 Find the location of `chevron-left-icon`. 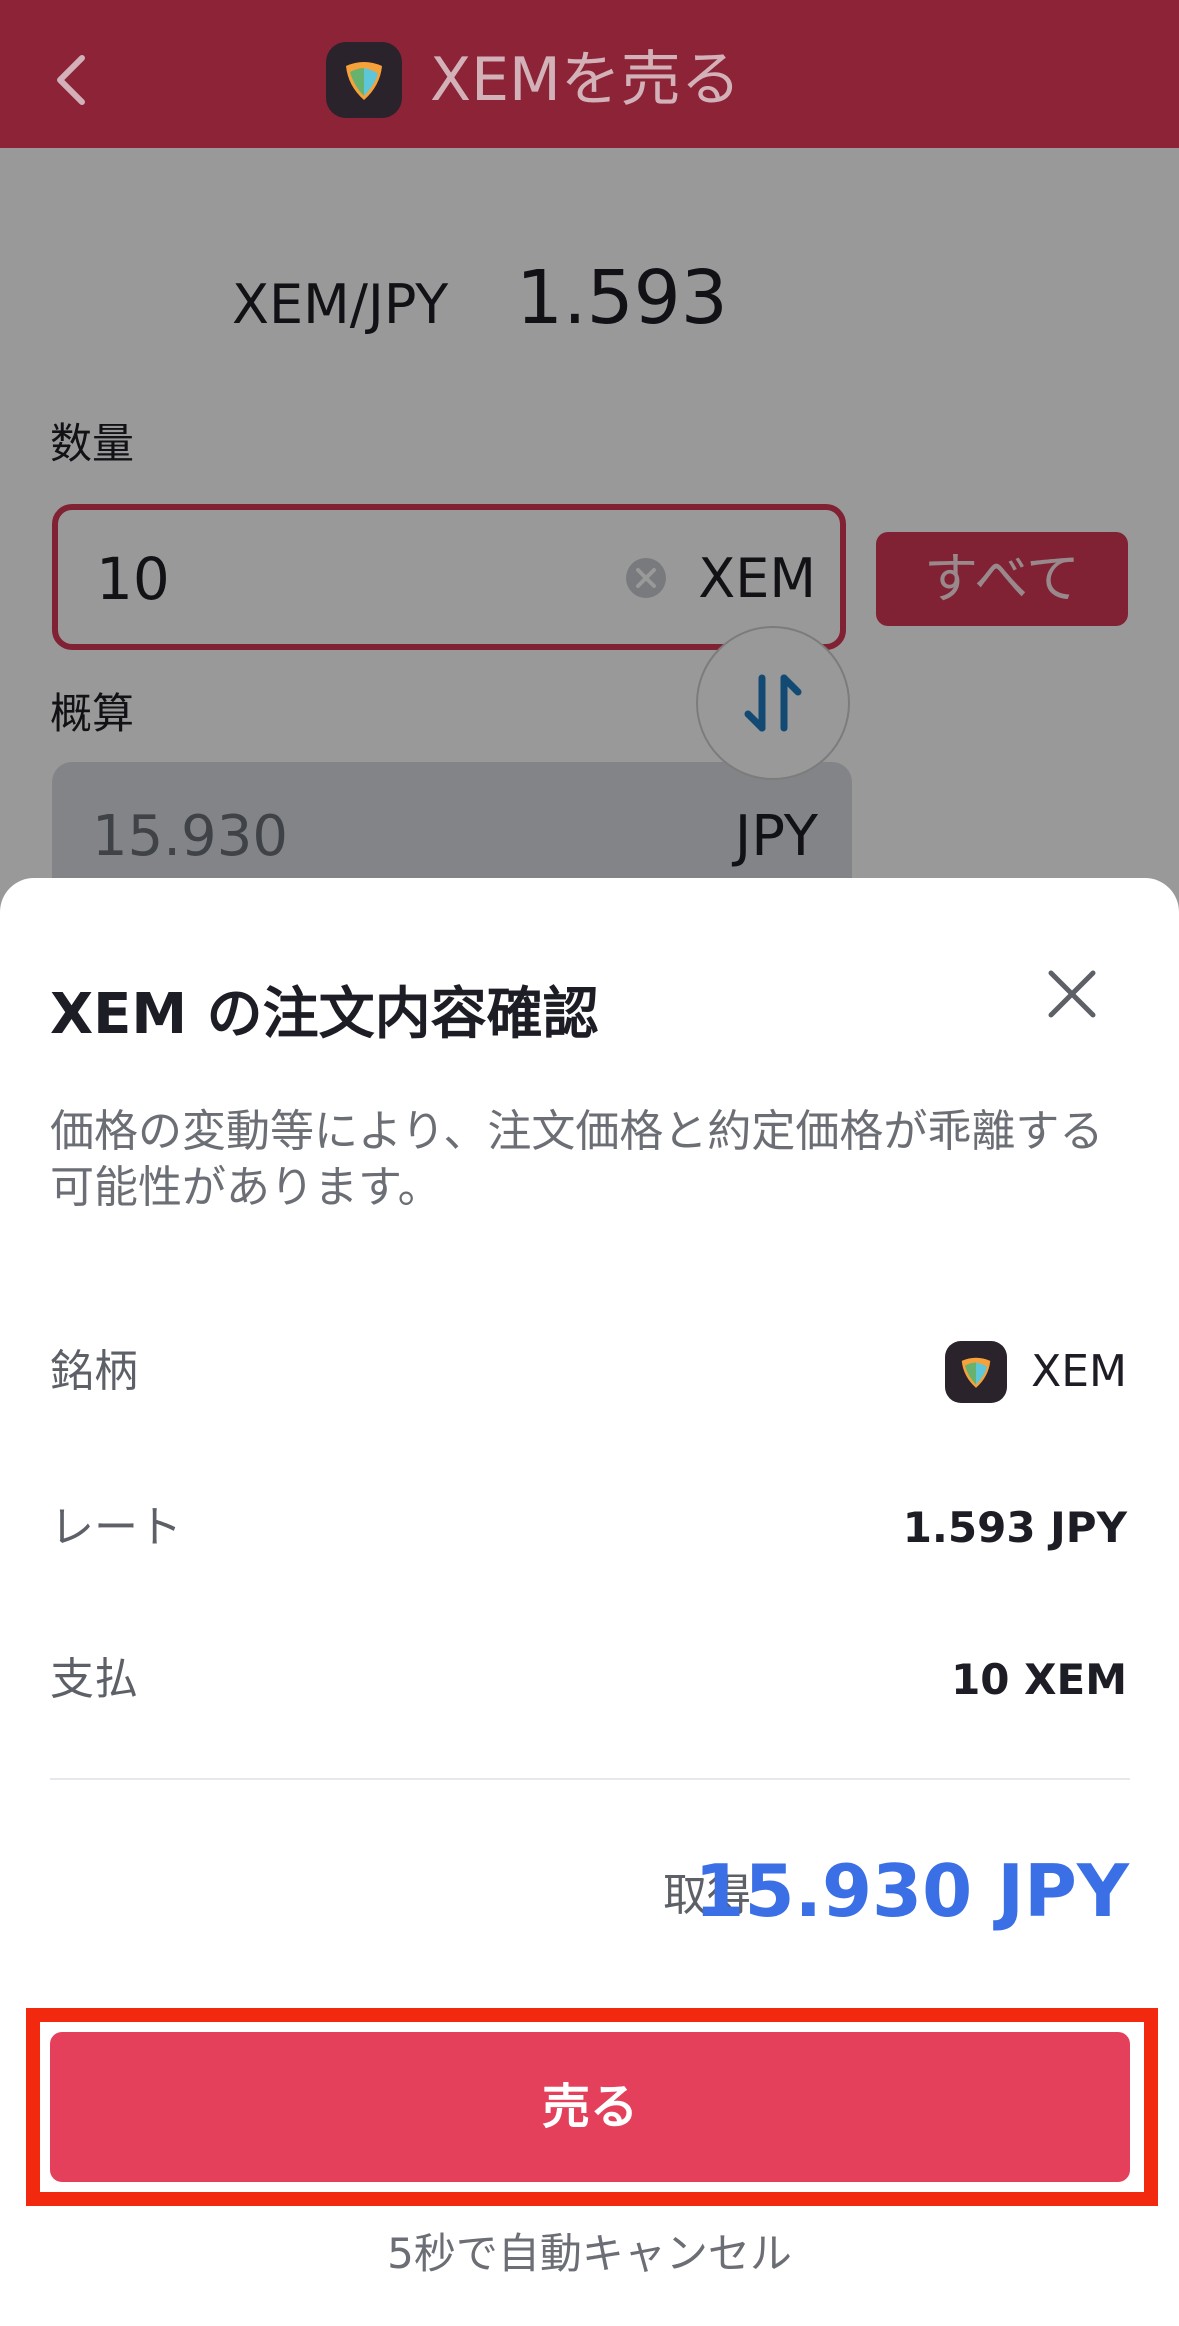

chevron-left-icon is located at coordinates (71, 80).